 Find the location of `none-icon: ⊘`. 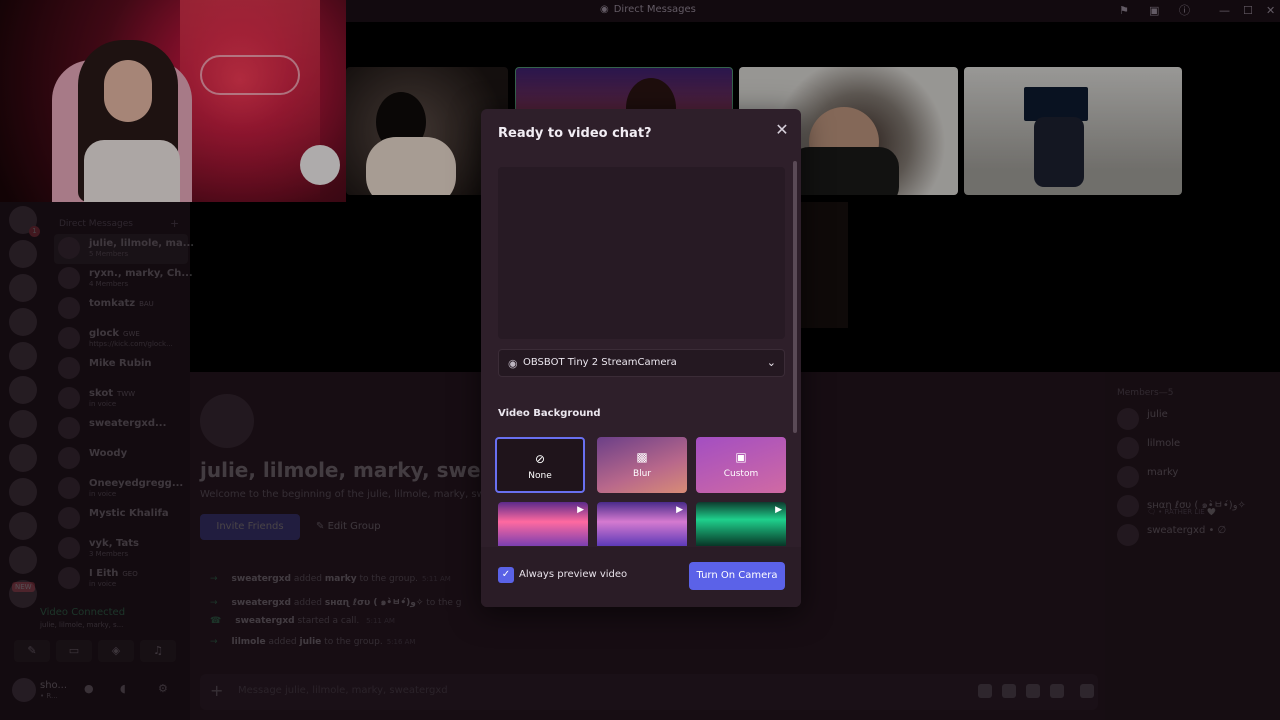

none-icon: ⊘ is located at coordinates (540, 459).